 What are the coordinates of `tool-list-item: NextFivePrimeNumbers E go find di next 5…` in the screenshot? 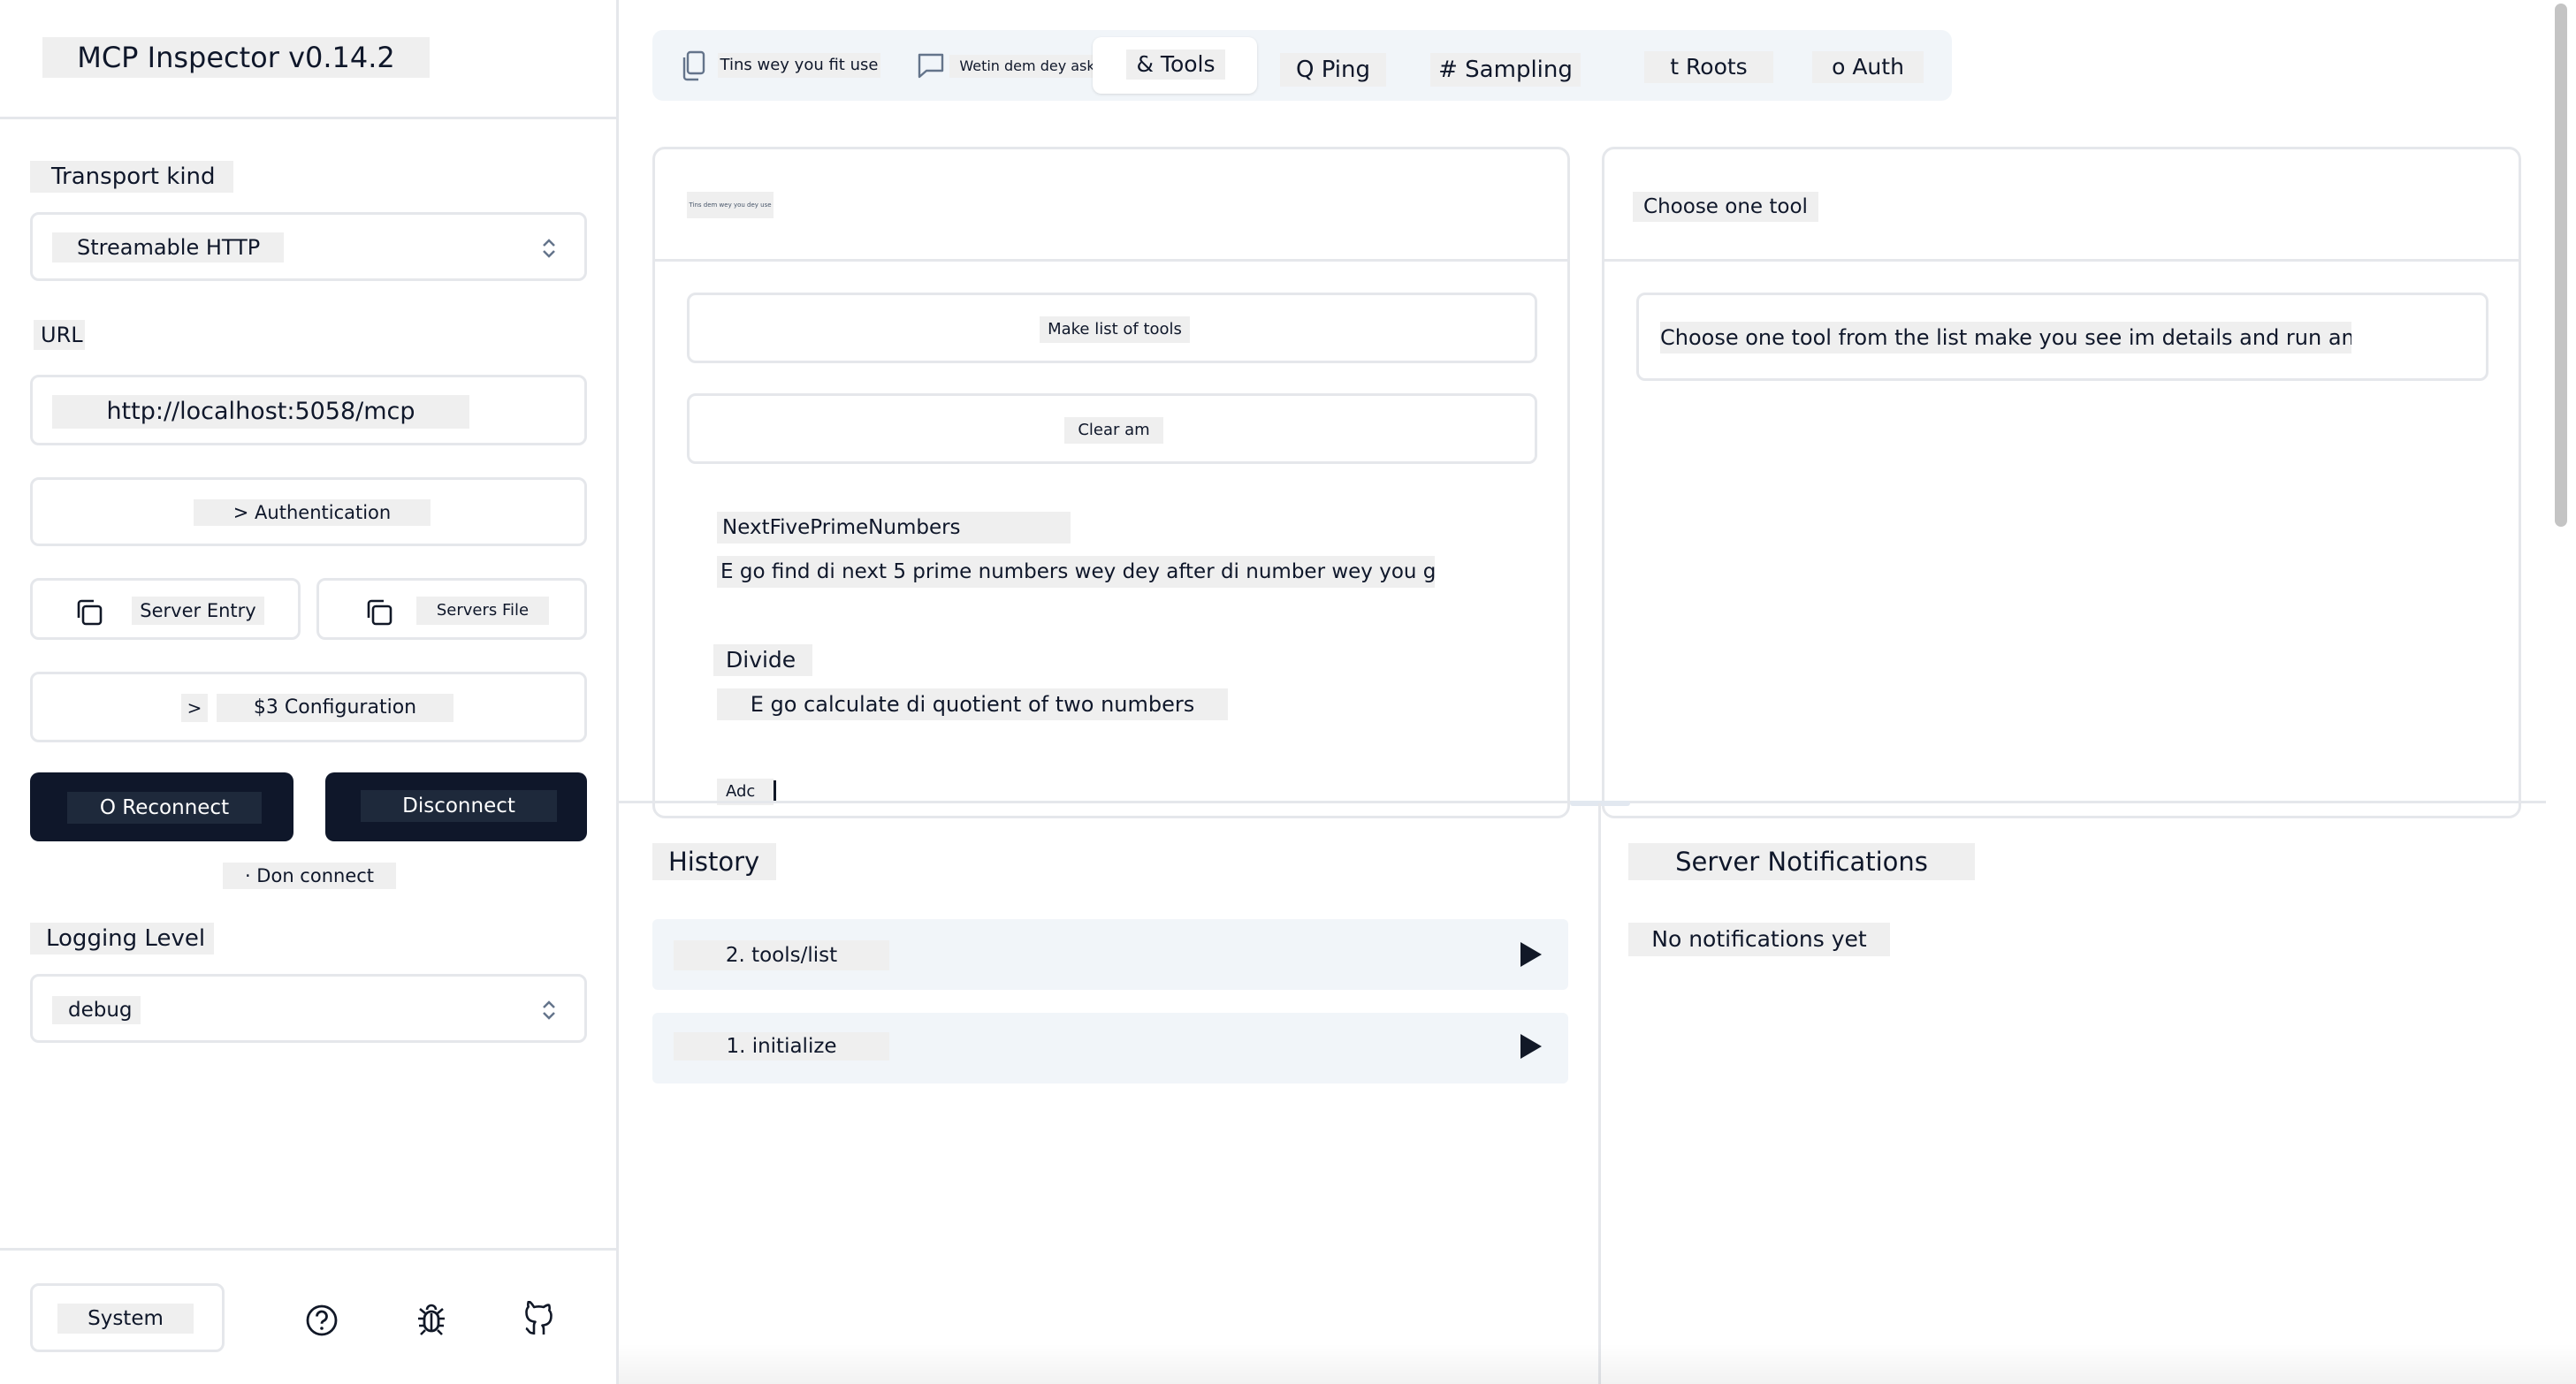 It's located at (1115, 556).